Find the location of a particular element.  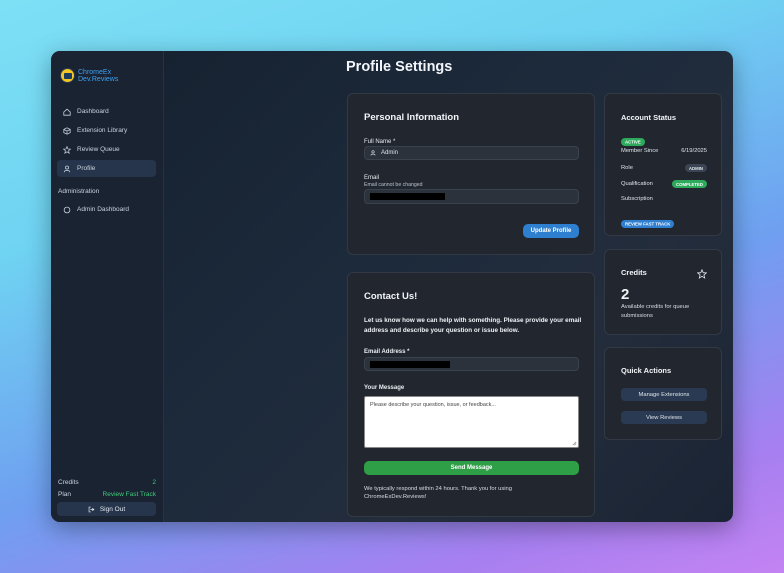

credits-label: Credits is located at coordinates (68, 482).